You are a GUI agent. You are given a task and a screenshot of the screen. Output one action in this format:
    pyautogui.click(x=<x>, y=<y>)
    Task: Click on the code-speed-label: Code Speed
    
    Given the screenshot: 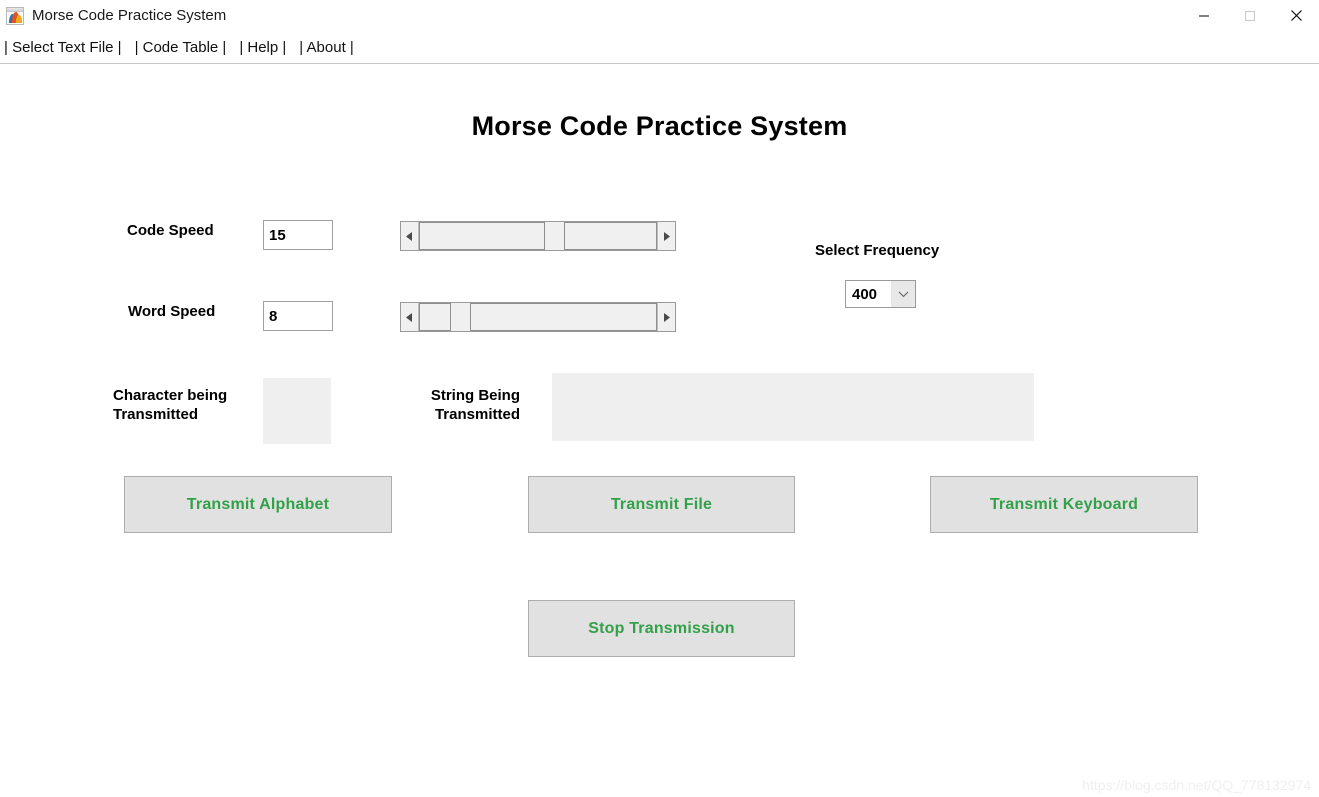 What is the action you would take?
    pyautogui.click(x=170, y=230)
    